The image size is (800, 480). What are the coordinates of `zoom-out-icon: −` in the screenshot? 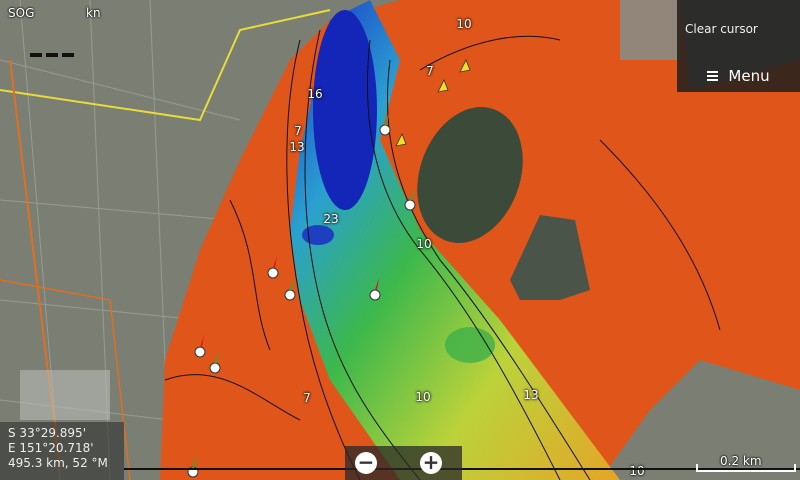 It's located at (366, 462).